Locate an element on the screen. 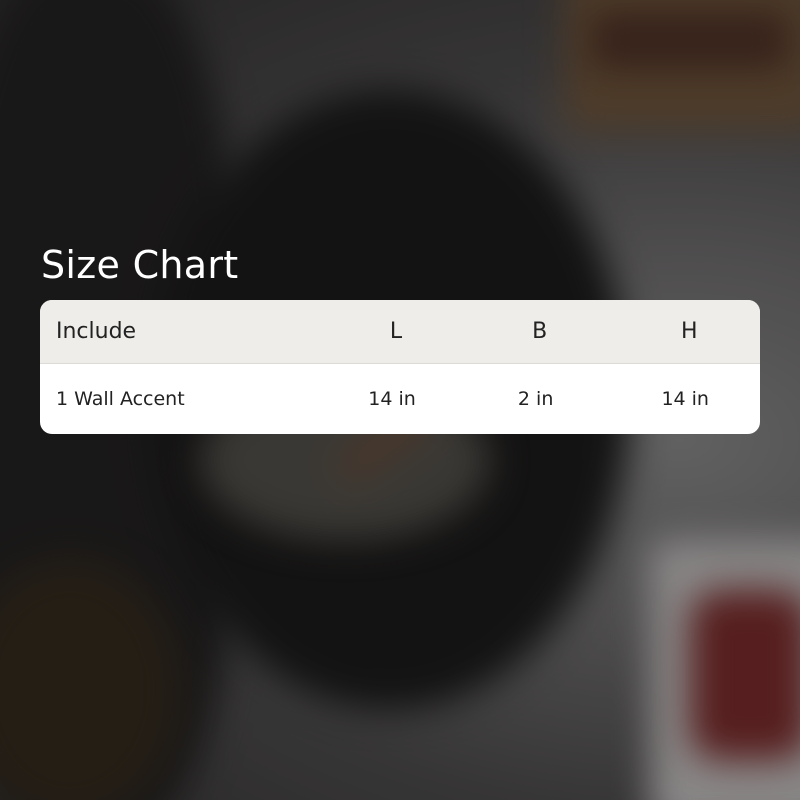 This screenshot has height=800, width=800. cell-breadth: 2 in is located at coordinates (535, 399).